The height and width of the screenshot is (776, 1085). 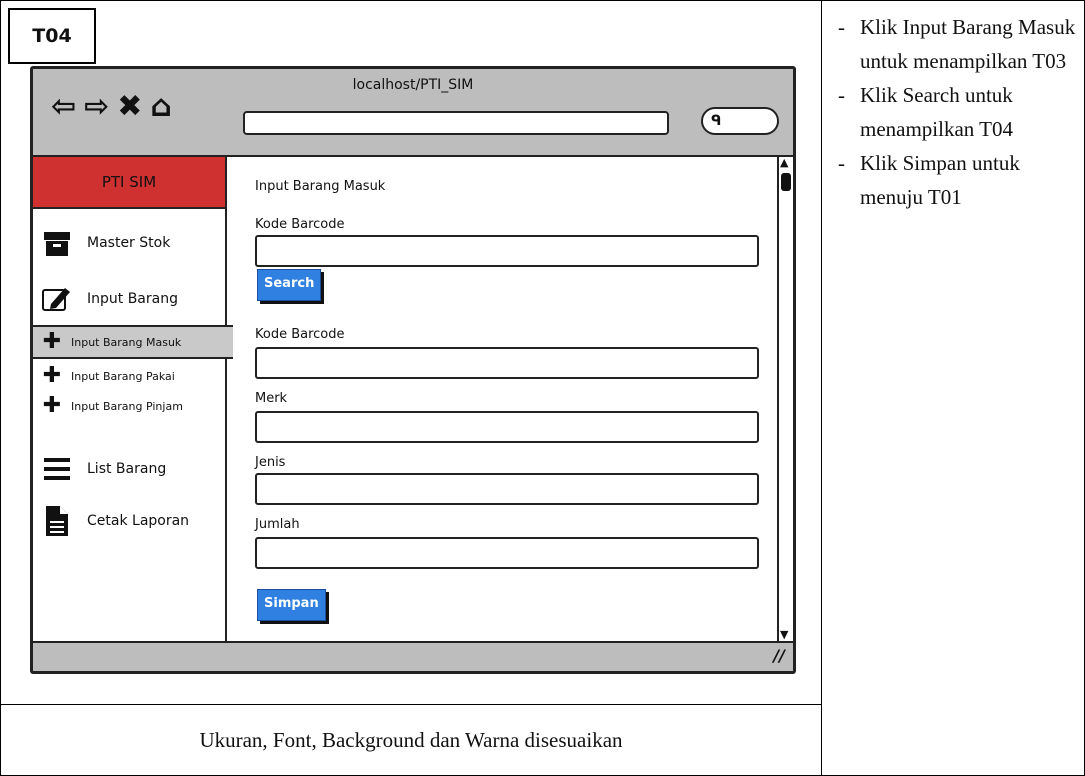 What do you see at coordinates (289, 285) in the screenshot?
I see `search-button: Search` at bounding box center [289, 285].